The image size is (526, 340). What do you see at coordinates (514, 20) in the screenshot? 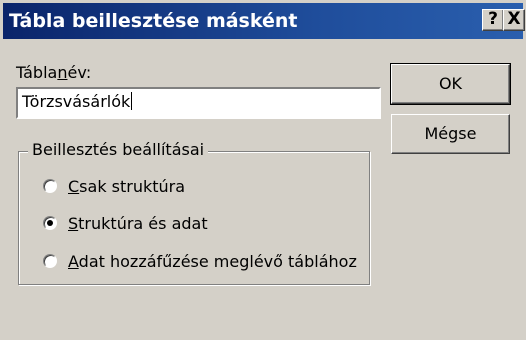
I see `close-button: X` at bounding box center [514, 20].